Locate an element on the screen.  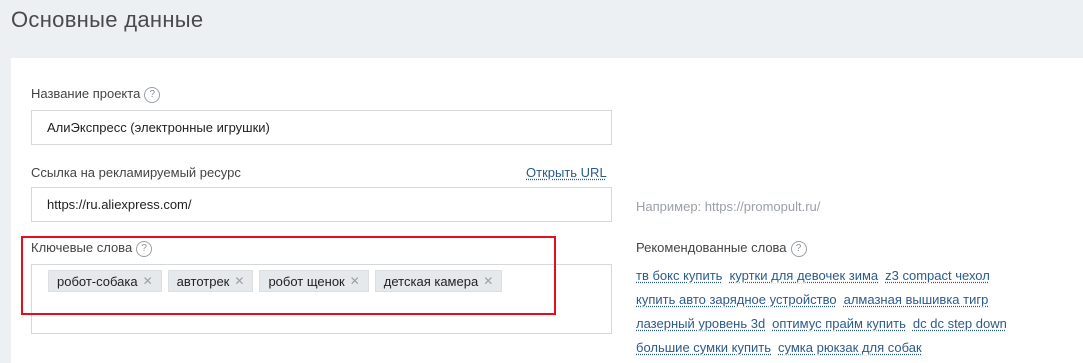
keyword-tag: автотрек ✕ is located at coordinates (210, 281).